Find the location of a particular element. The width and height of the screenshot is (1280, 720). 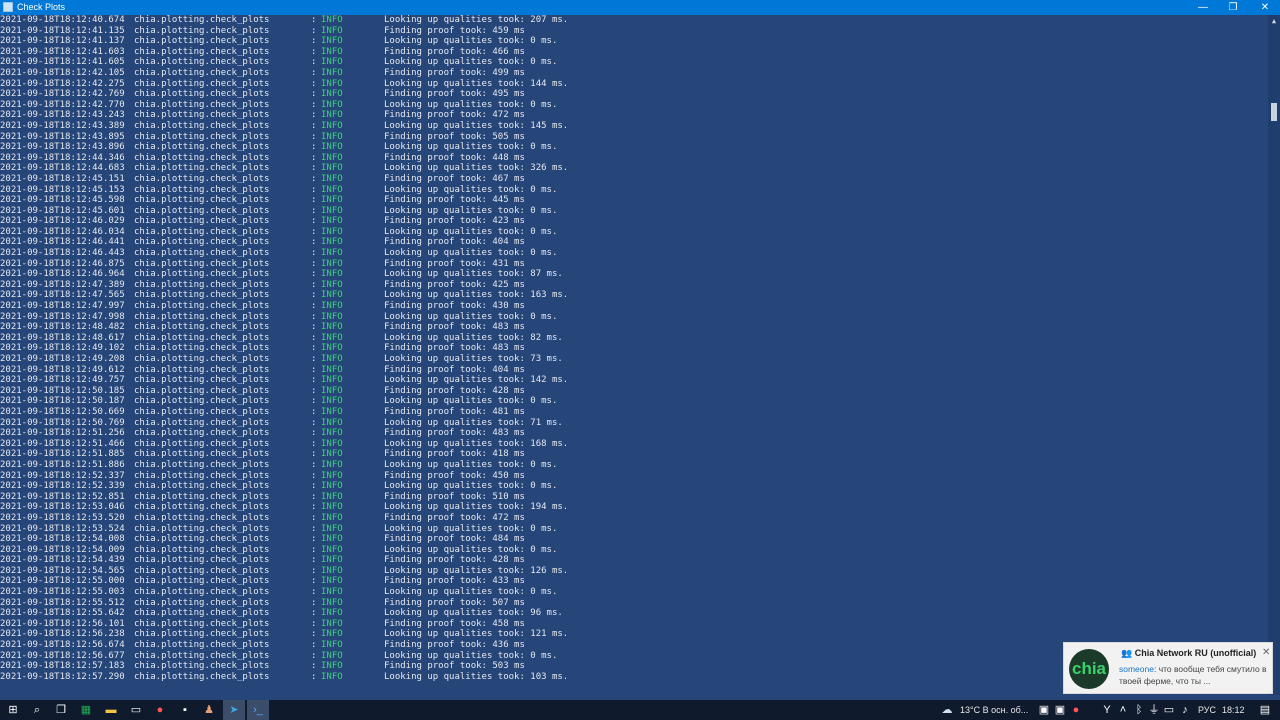

scrollbar-thumb is located at coordinates (1274, 112).